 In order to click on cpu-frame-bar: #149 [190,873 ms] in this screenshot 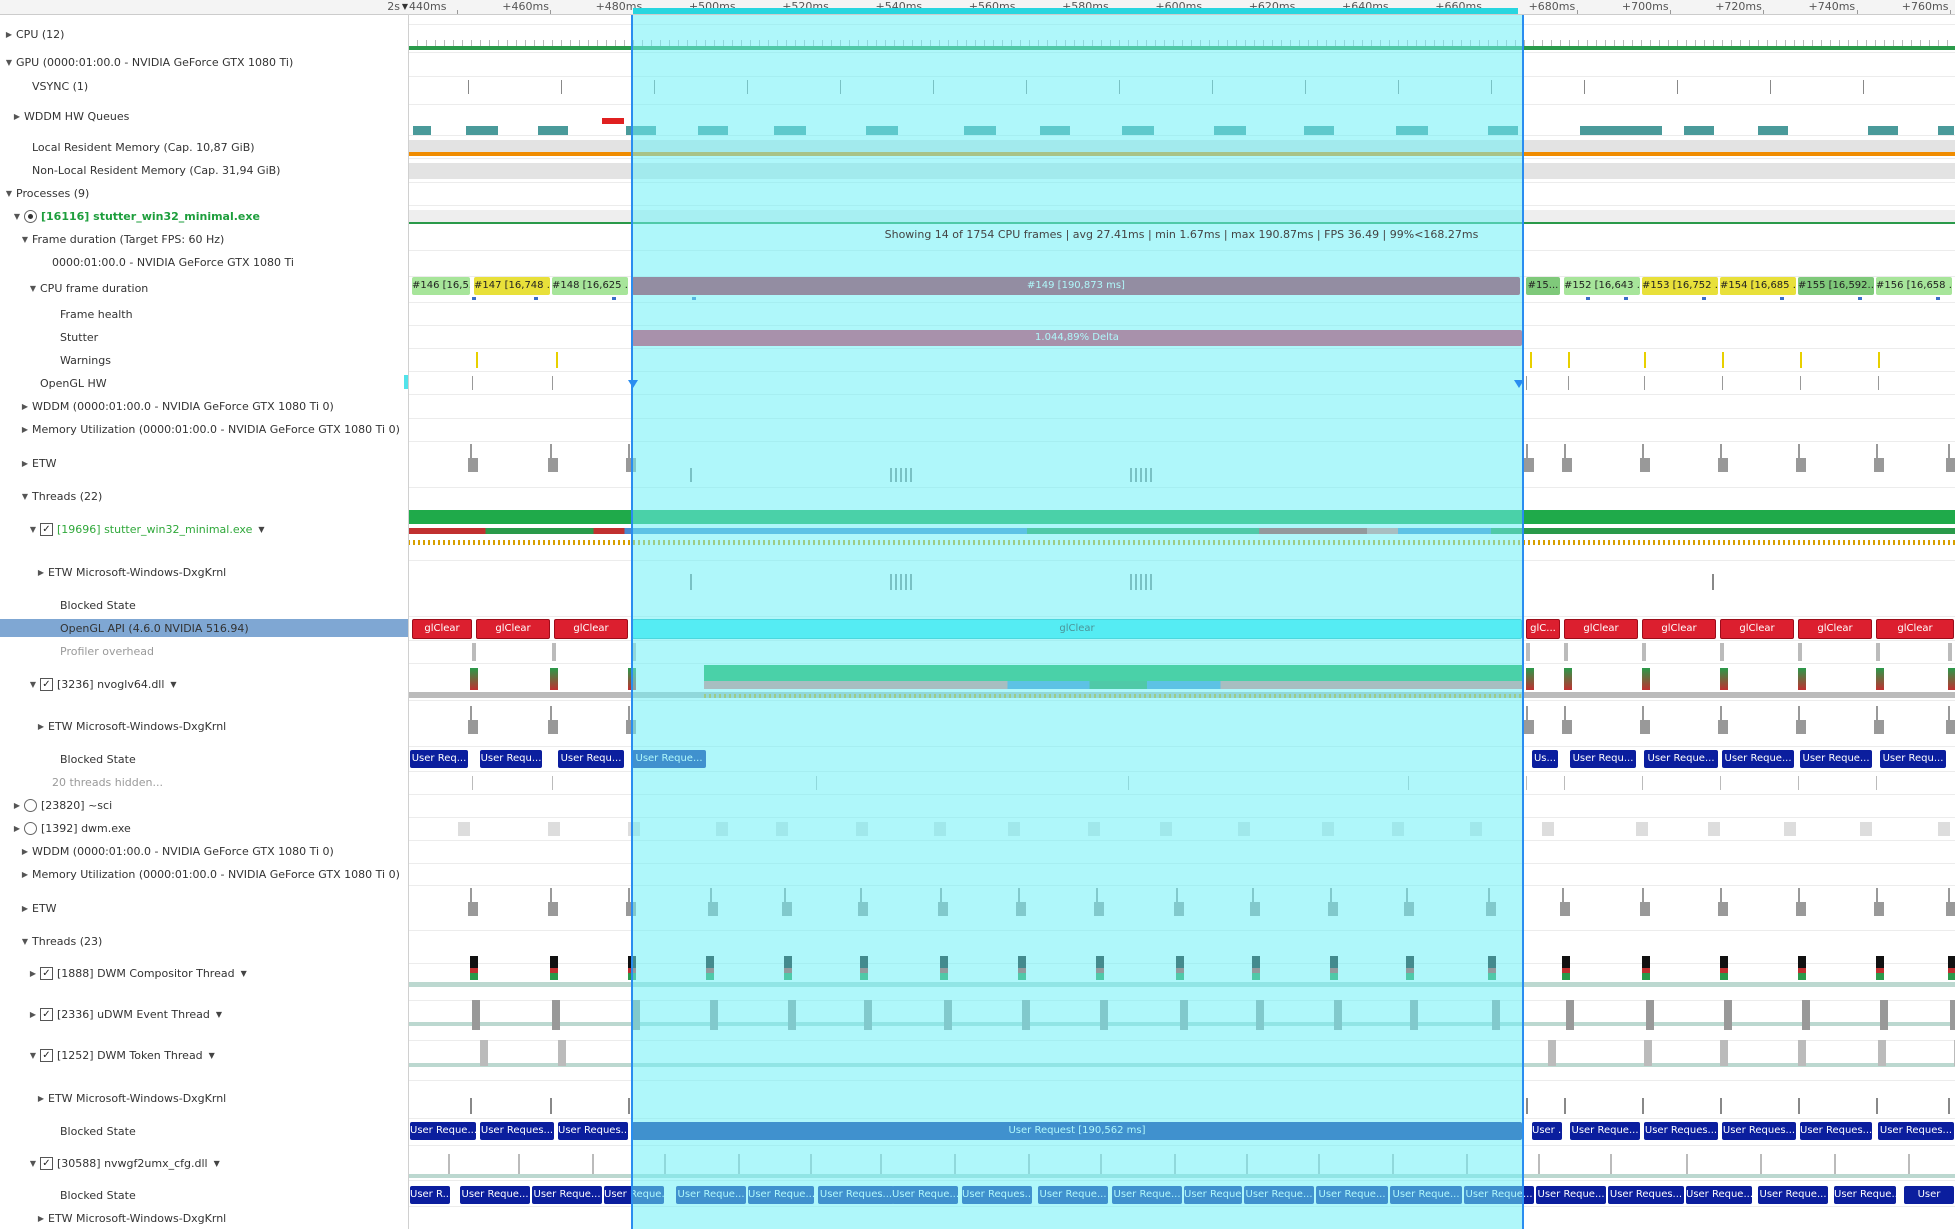, I will do `click(1076, 286)`.